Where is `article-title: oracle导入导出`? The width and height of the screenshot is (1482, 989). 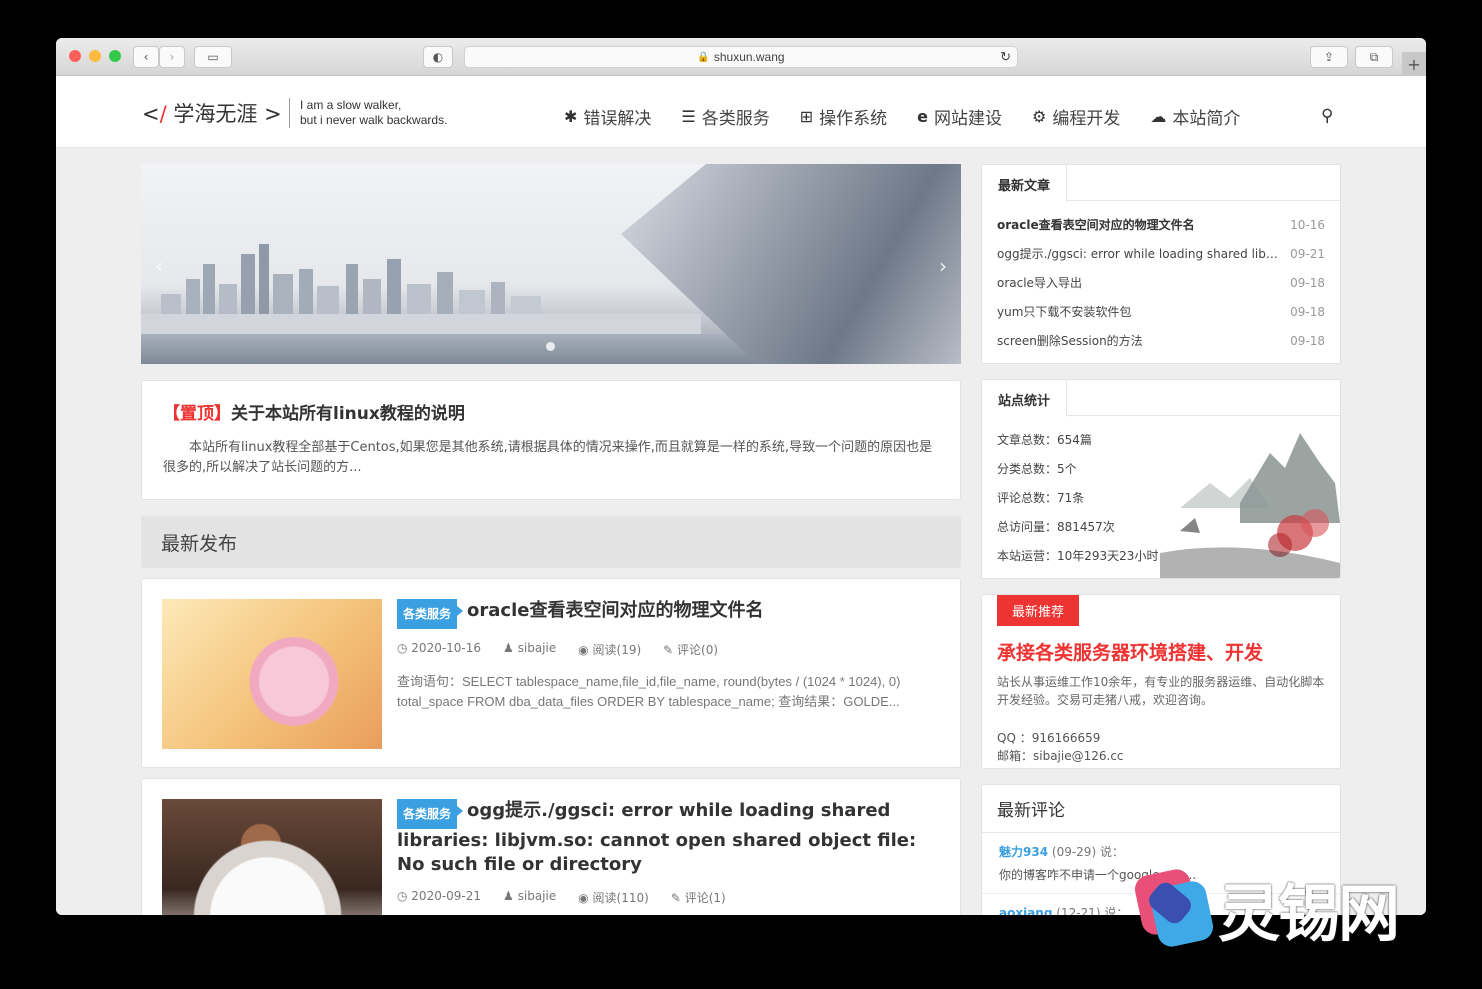 article-title: oracle导入导出 is located at coordinates (1039, 283).